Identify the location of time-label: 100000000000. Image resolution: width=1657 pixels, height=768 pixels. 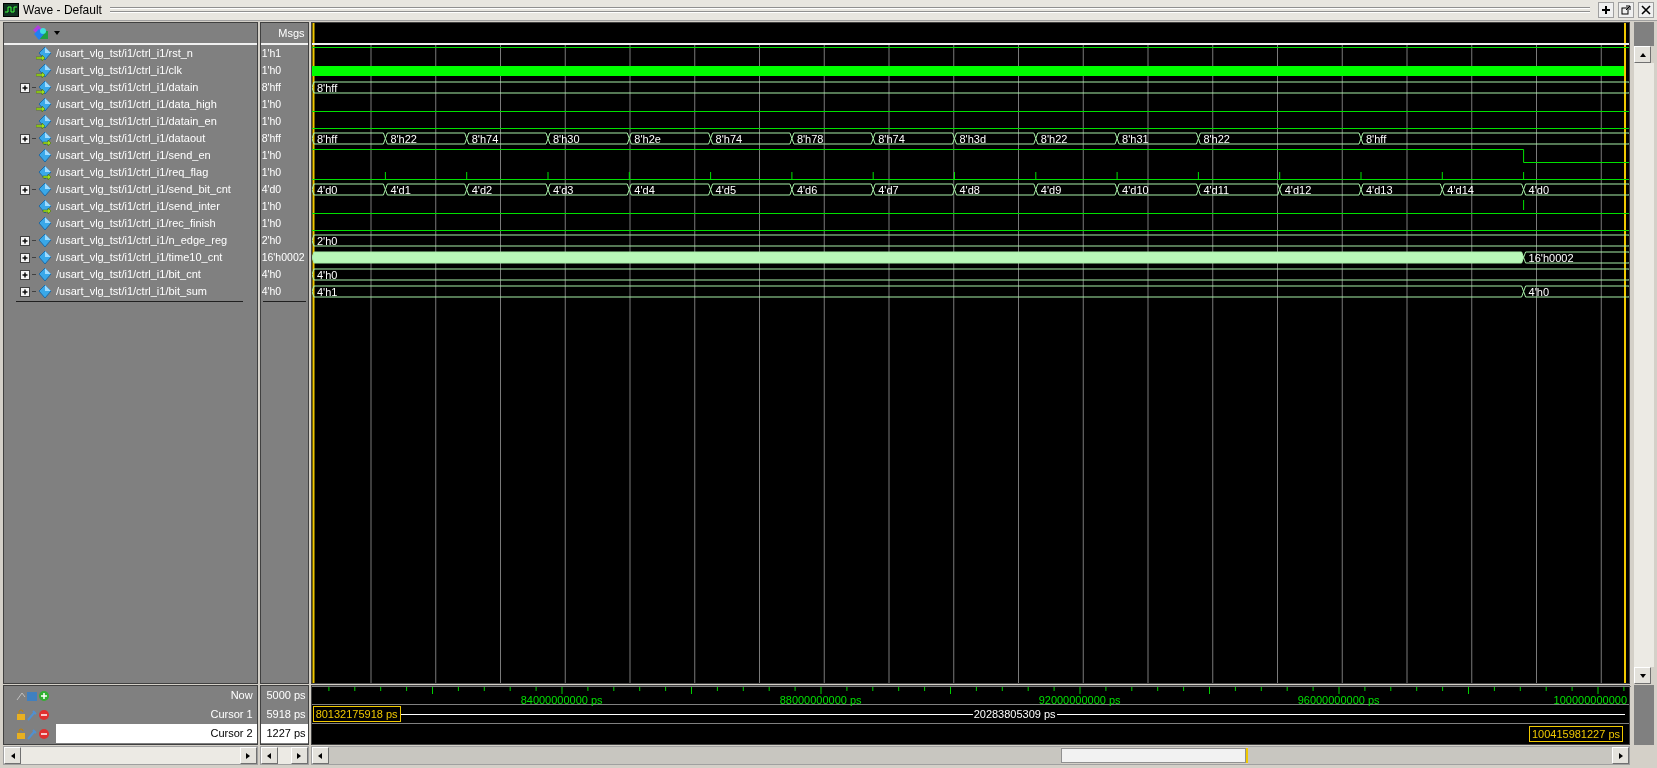
(1590, 700).